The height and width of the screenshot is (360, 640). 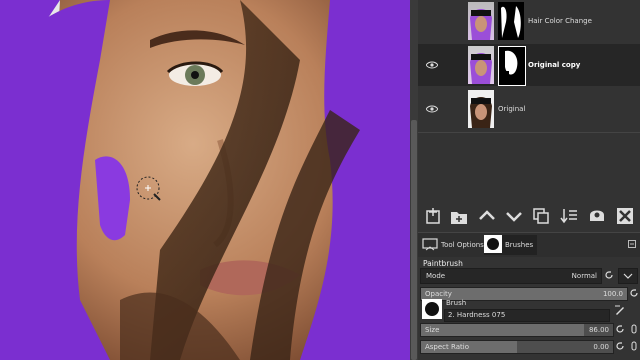 I want to click on layer-name: Hair Color Change, so click(x=560, y=21).